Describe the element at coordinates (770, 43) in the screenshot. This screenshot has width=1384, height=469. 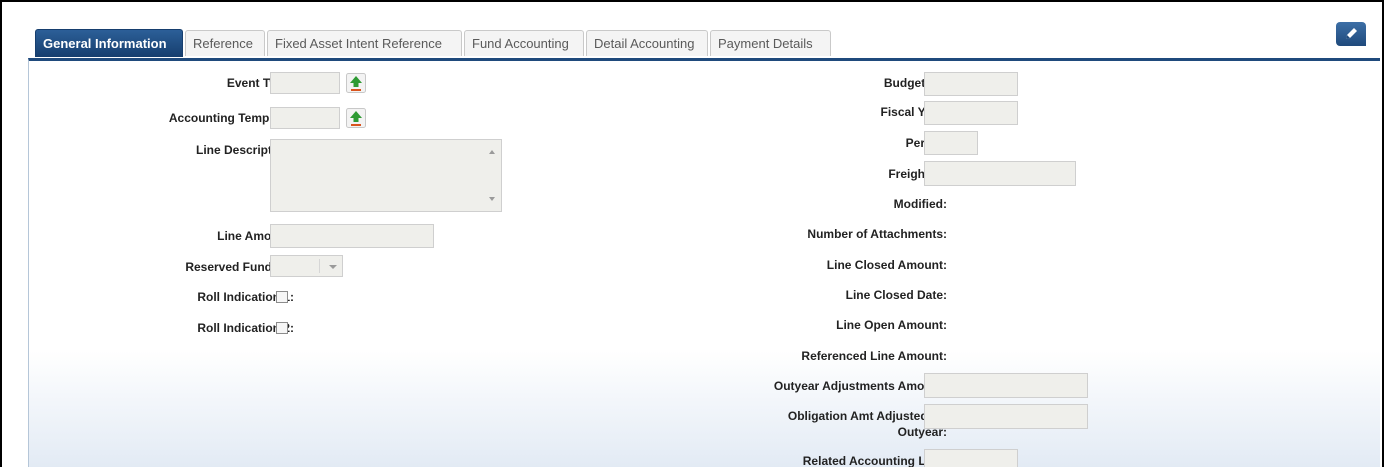
I see `tab-payment-details: Payment Details` at that location.